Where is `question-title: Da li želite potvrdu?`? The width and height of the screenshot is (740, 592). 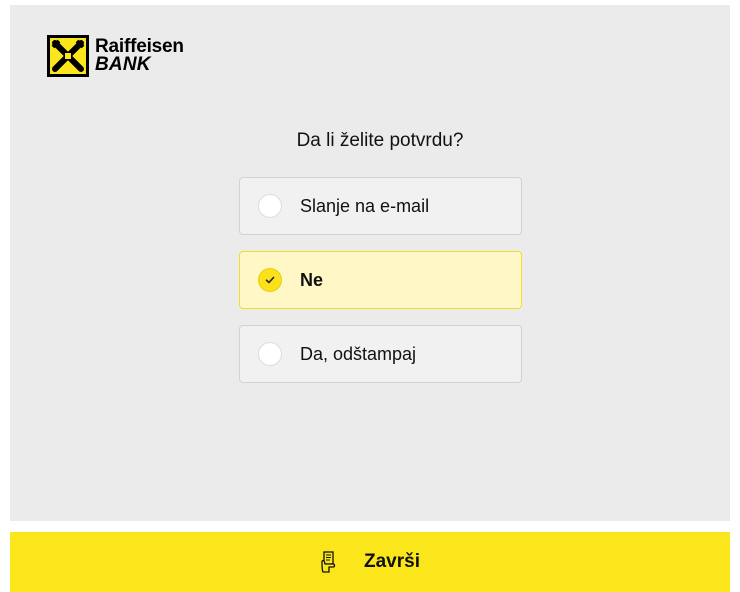 question-title: Da li želite potvrdu? is located at coordinates (380, 140).